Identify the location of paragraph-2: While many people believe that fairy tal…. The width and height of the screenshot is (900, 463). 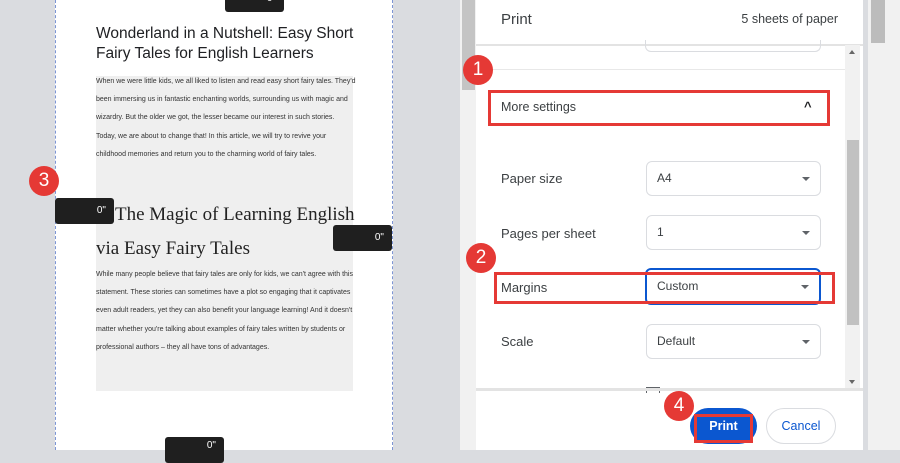
(224, 311).